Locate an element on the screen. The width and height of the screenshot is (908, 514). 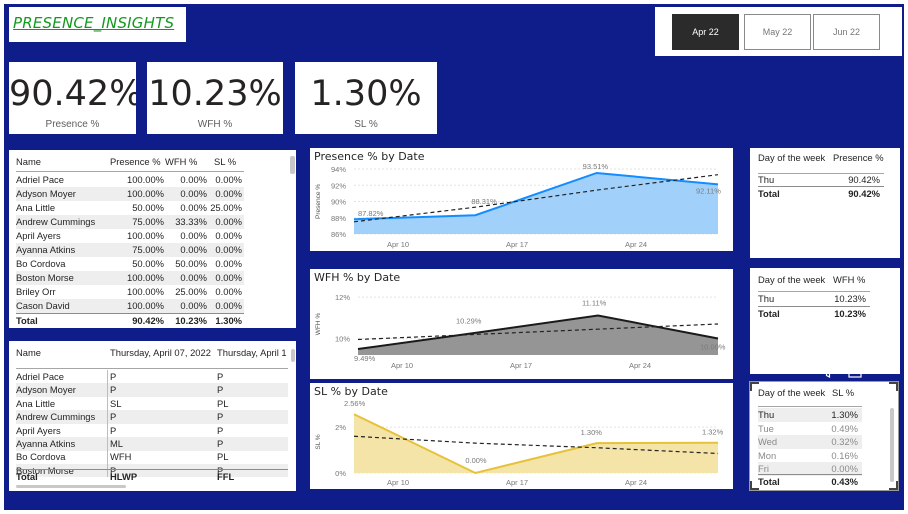
dow-presence-col-value: Presence % is located at coordinates (858, 158).